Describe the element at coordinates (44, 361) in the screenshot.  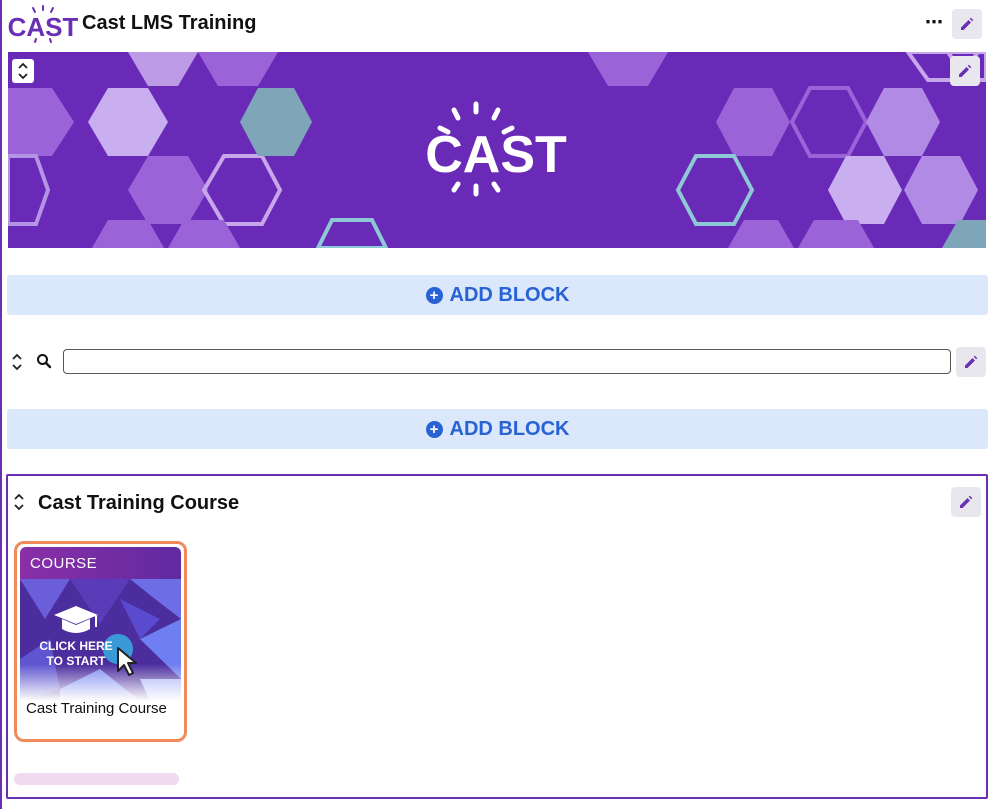
I see `search-icon` at that location.